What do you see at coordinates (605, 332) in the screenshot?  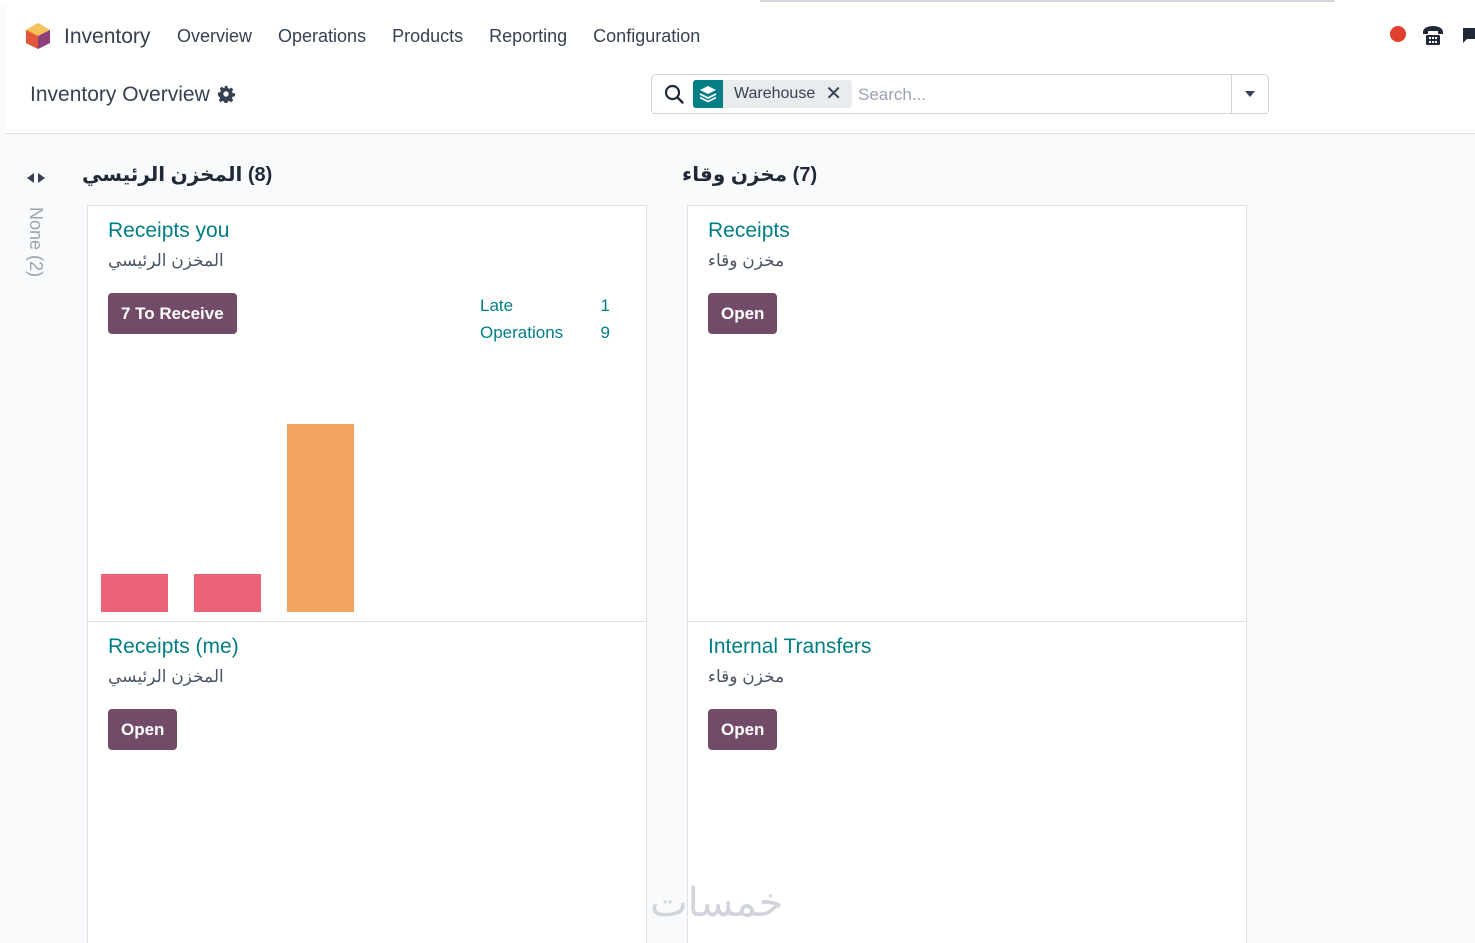 I see `stat-value: 9` at bounding box center [605, 332].